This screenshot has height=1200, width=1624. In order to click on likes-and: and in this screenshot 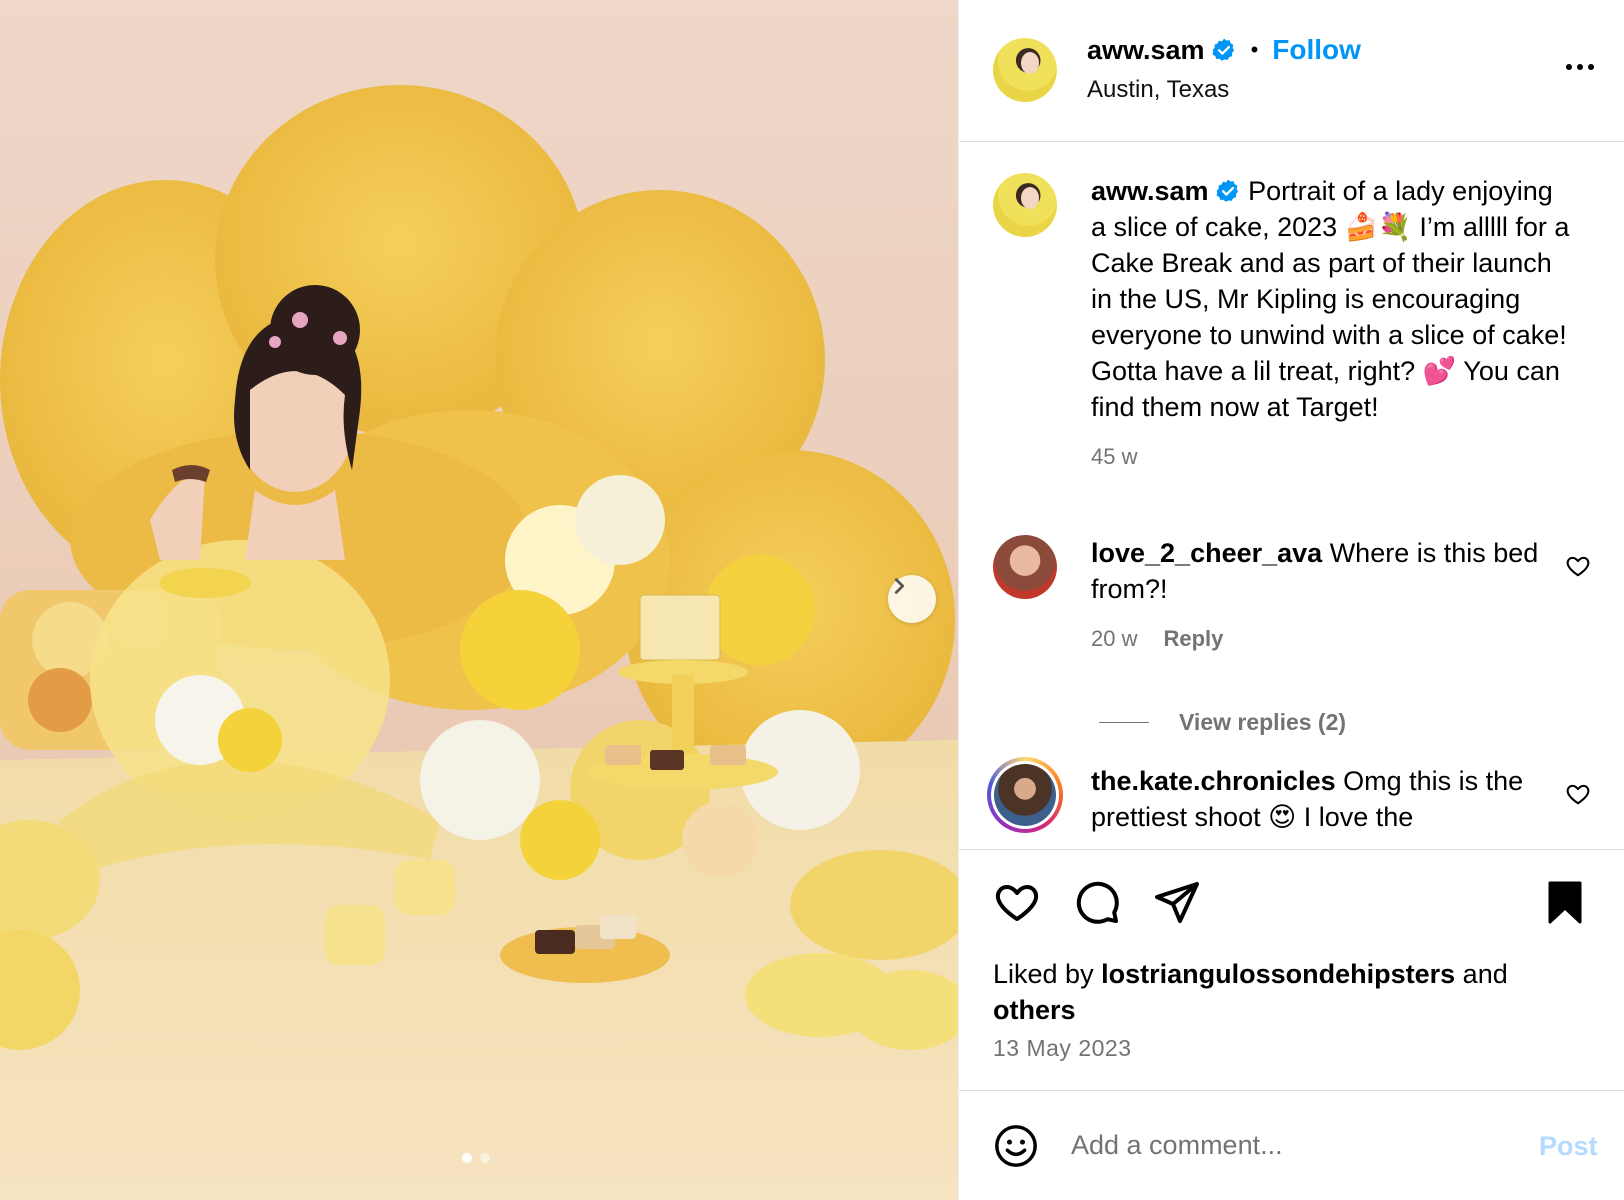, I will do `click(1485, 974)`.